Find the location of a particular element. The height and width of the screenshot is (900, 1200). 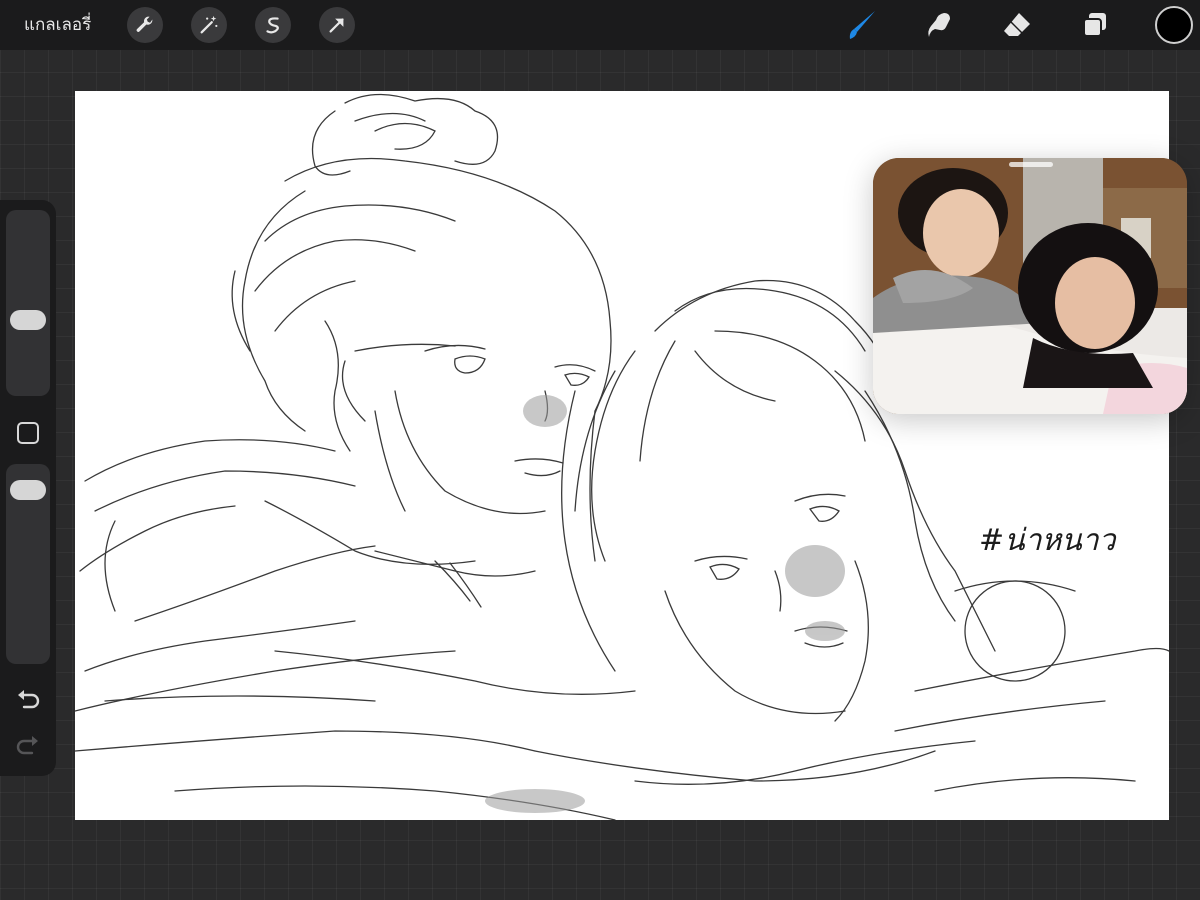

redo-button is located at coordinates (28, 746).